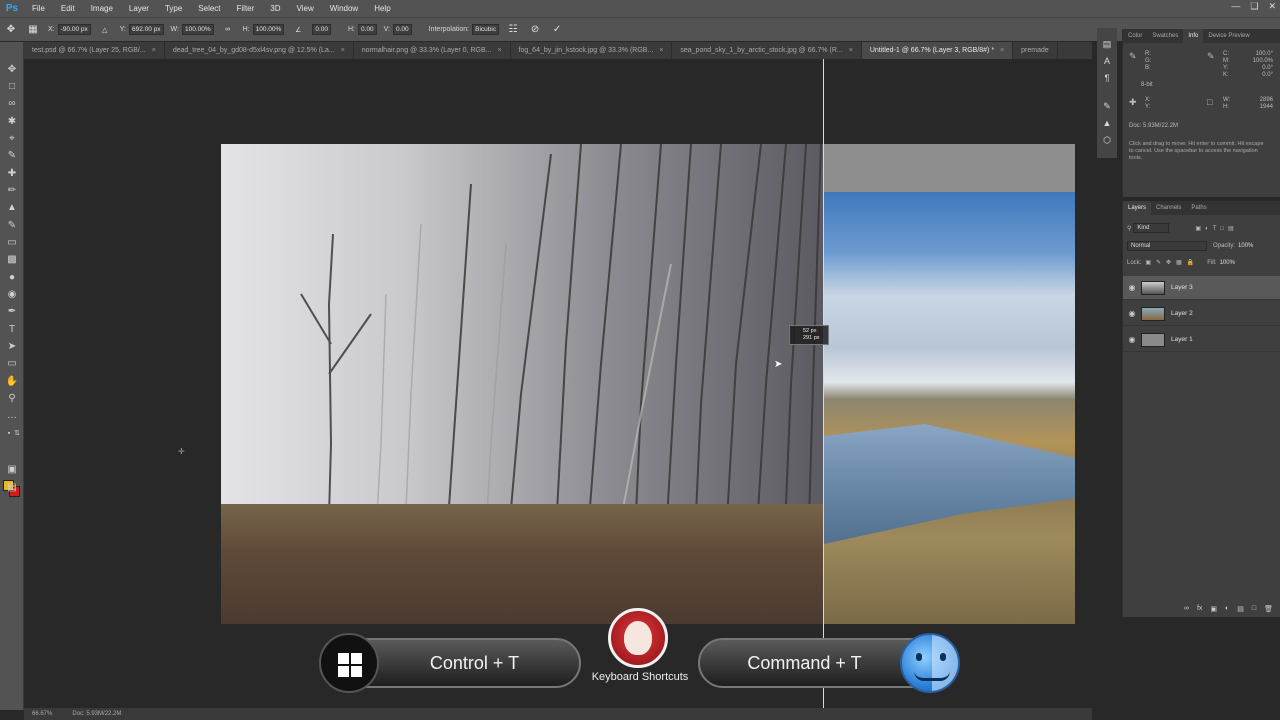  What do you see at coordinates (12, 242) in the screenshot?
I see `eraser-tool-icon: ▭` at bounding box center [12, 242].